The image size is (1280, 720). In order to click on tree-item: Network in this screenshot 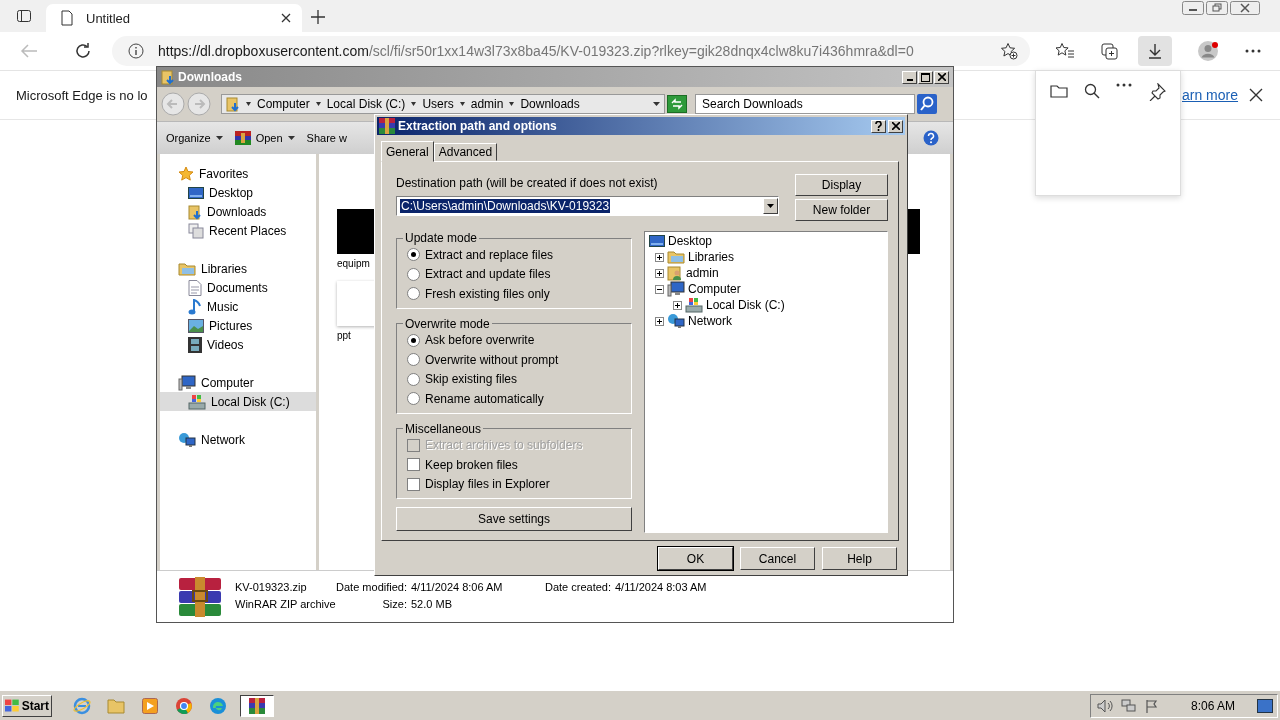, I will do `click(710, 321)`.